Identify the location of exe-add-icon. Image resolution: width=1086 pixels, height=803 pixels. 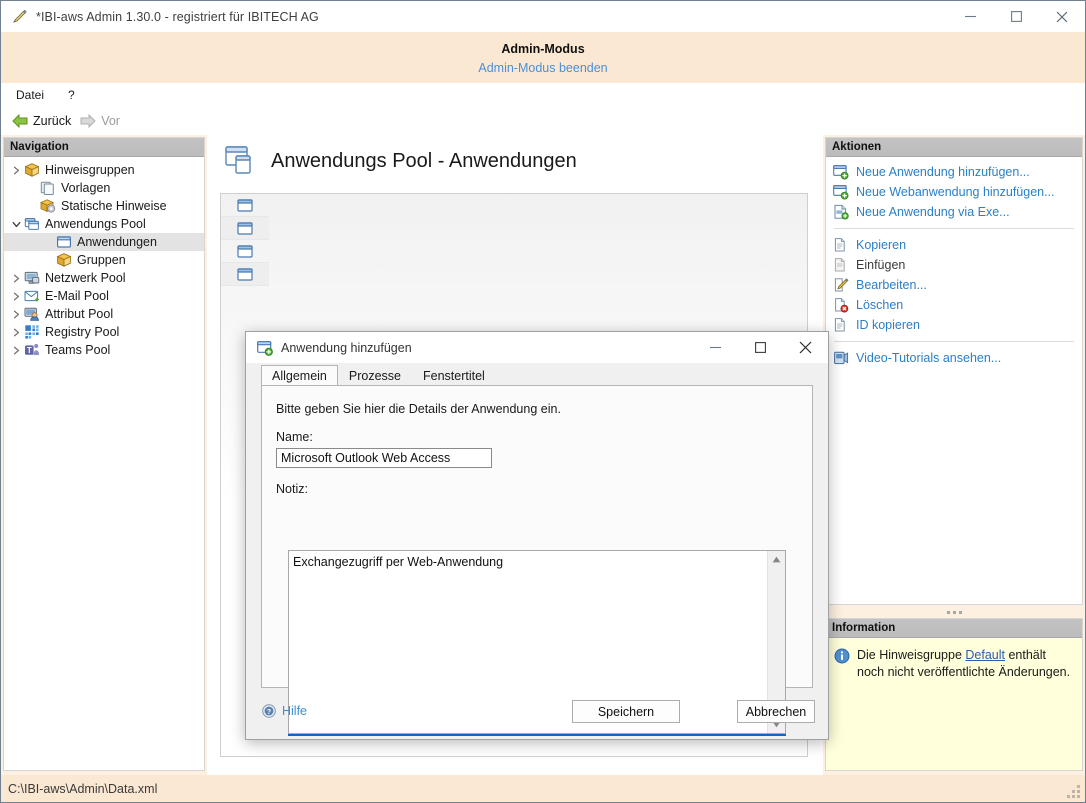
(841, 212).